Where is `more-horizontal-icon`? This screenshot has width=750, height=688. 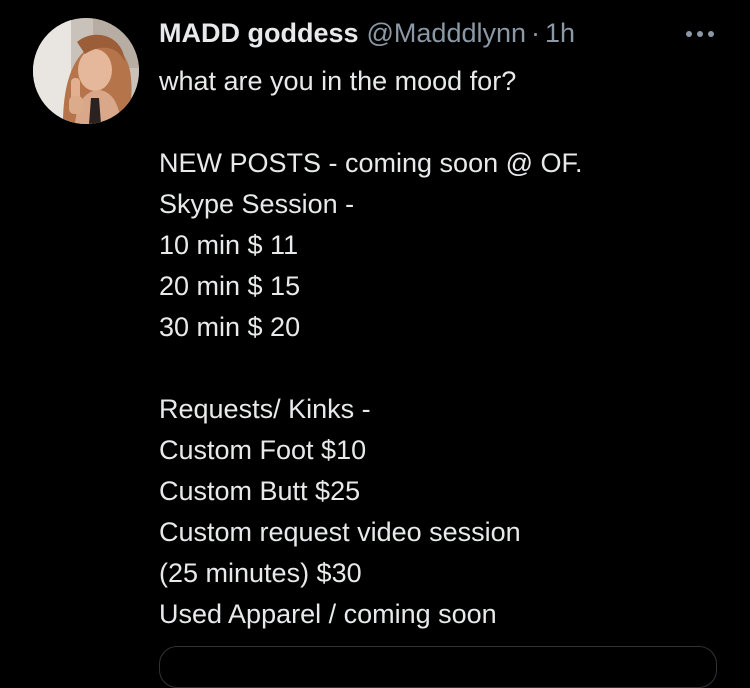
more-horizontal-icon is located at coordinates (700, 34).